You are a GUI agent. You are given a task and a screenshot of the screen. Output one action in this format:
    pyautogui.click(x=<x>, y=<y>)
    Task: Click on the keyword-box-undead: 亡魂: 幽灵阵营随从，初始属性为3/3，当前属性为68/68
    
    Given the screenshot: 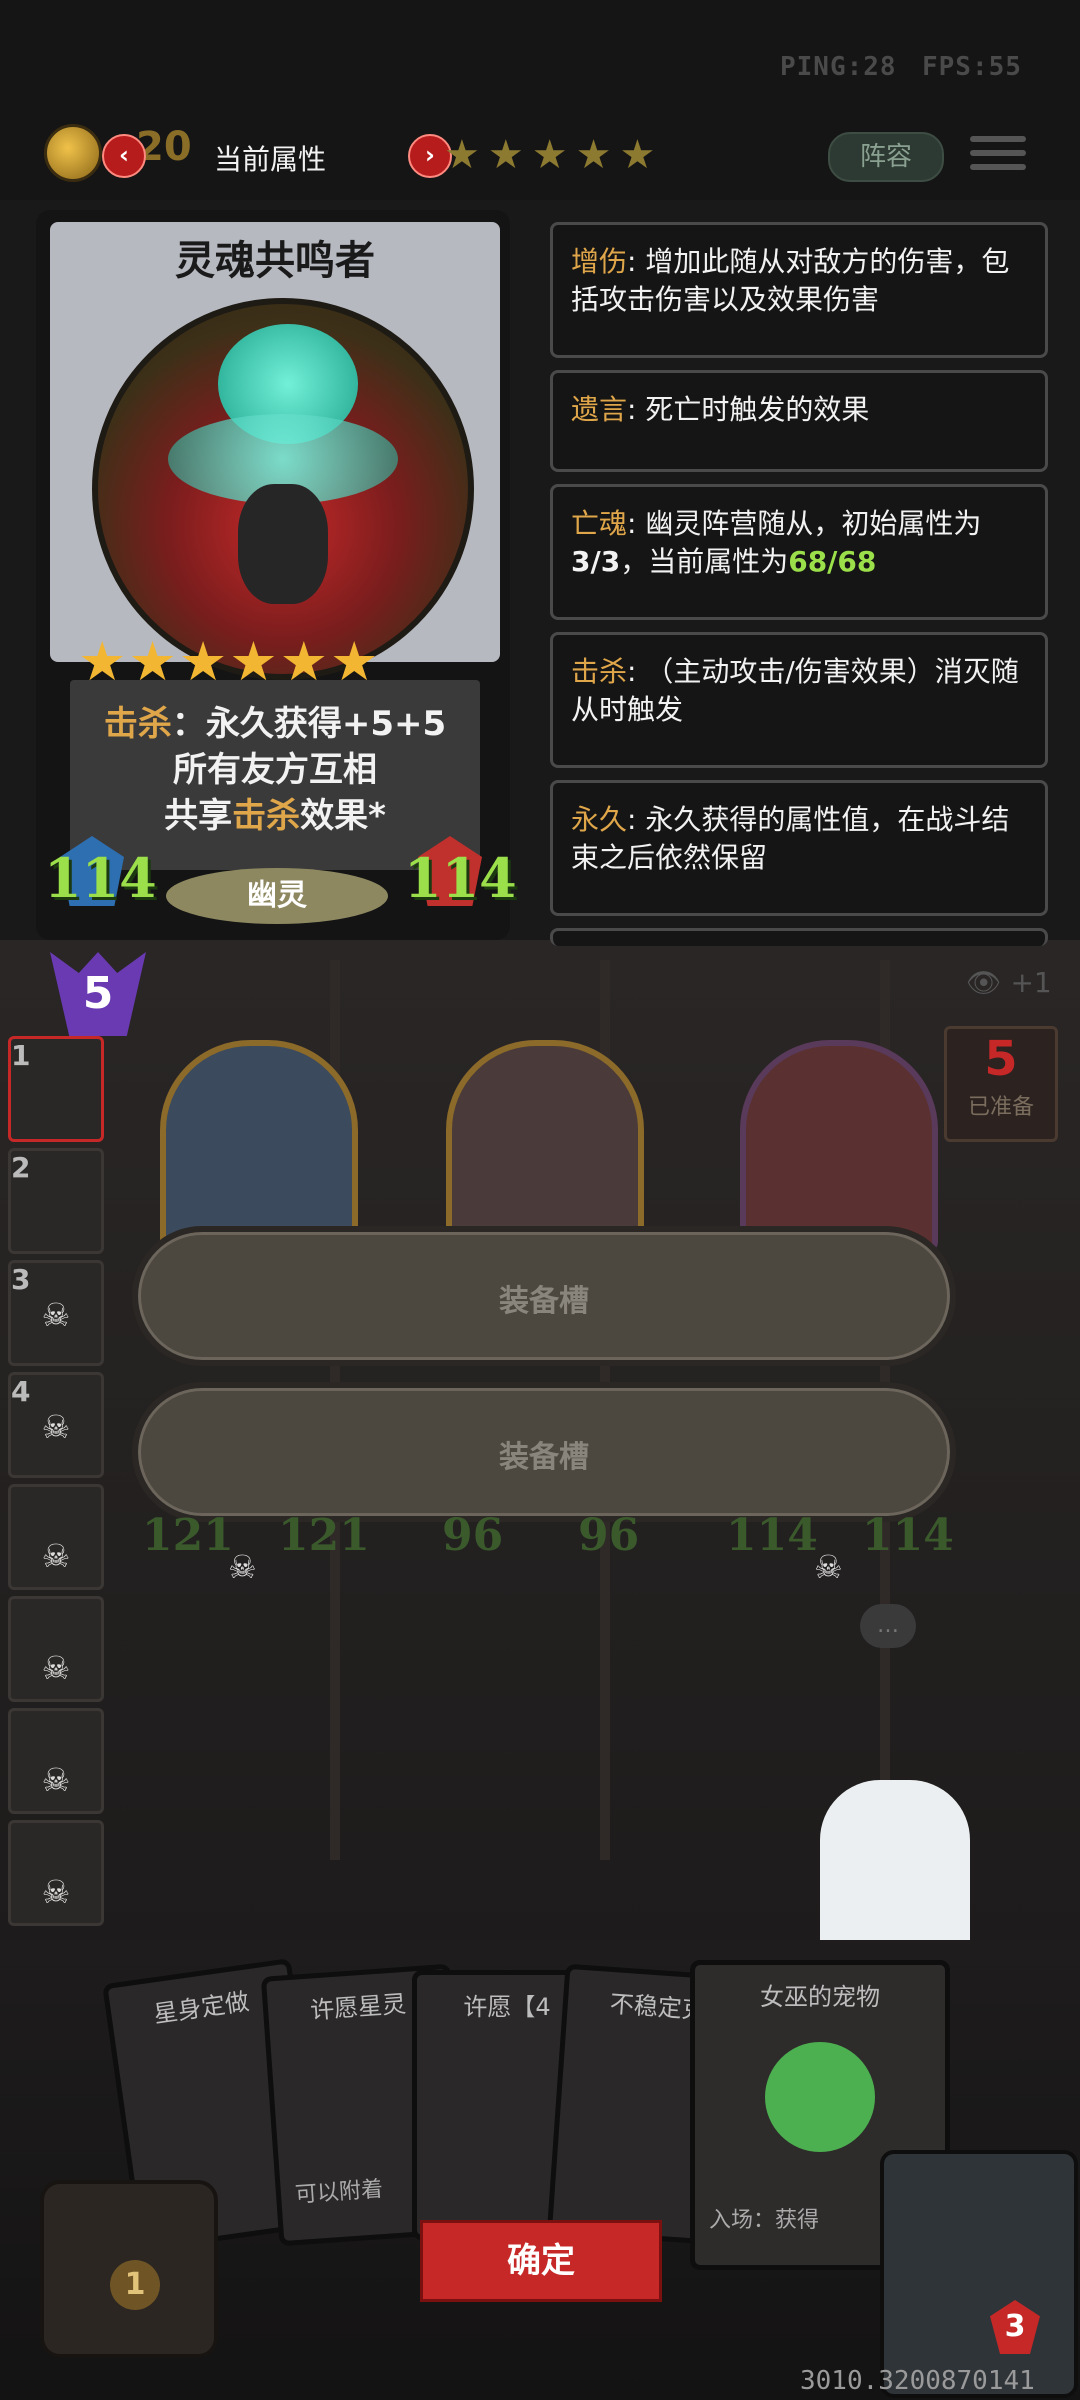 What is the action you would take?
    pyautogui.click(x=799, y=552)
    